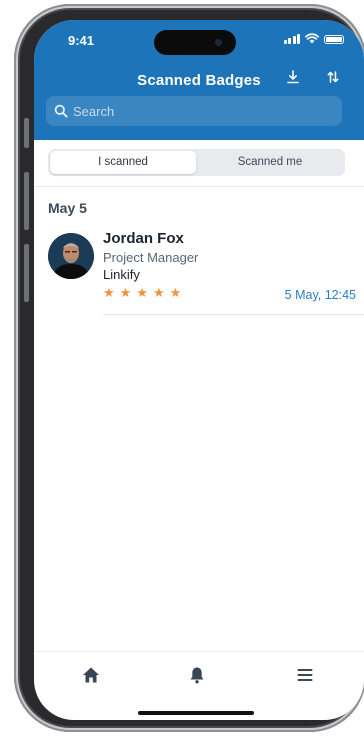  I want to click on avatar, so click(71, 256).